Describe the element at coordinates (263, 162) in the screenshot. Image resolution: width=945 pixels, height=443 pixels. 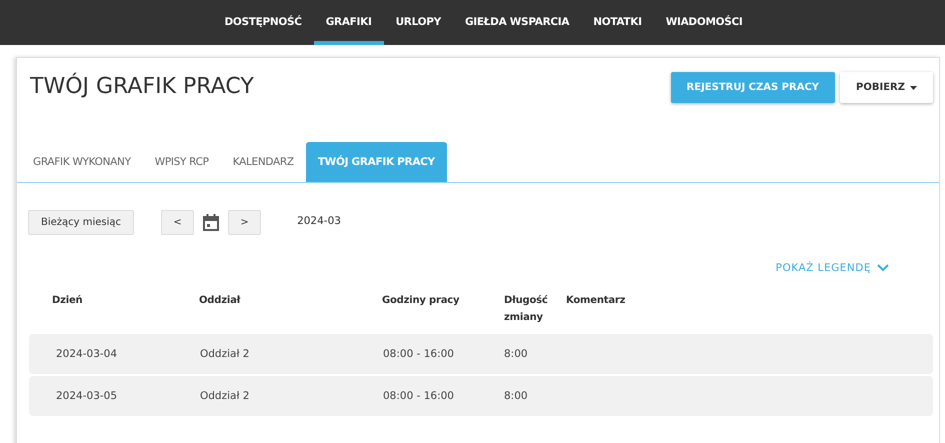
I see `tab: KALENDARZ` at that location.